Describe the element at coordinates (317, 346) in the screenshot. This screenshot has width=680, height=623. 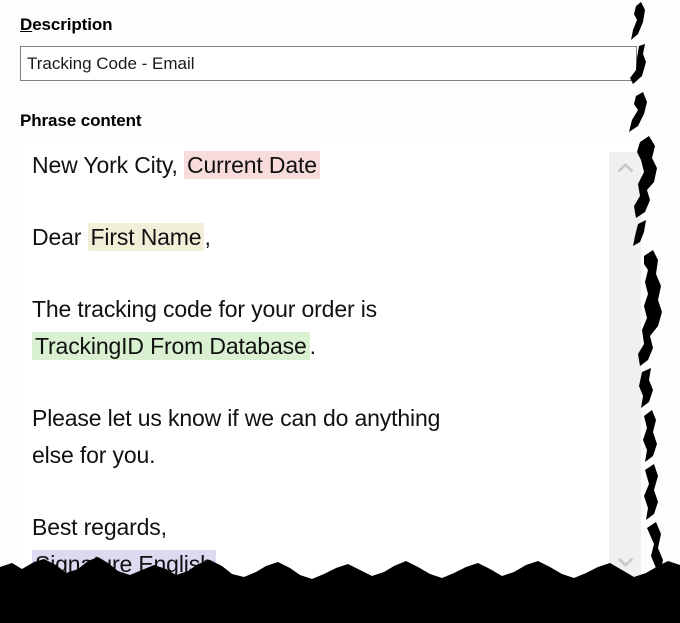
I see `phrase-line: TrackingID From Database.` at that location.